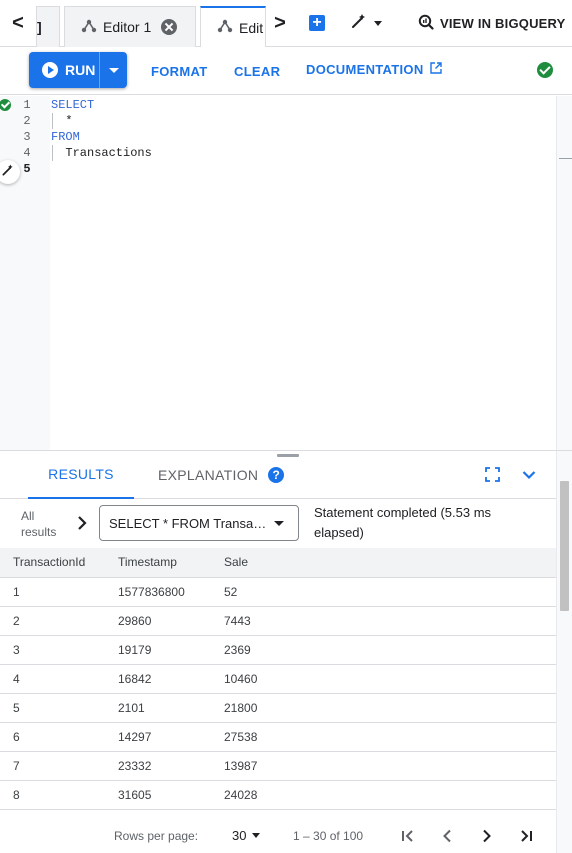 The width and height of the screenshot is (572, 853). What do you see at coordinates (564, 273) in the screenshot?
I see `editor-scrollbar` at bounding box center [564, 273].